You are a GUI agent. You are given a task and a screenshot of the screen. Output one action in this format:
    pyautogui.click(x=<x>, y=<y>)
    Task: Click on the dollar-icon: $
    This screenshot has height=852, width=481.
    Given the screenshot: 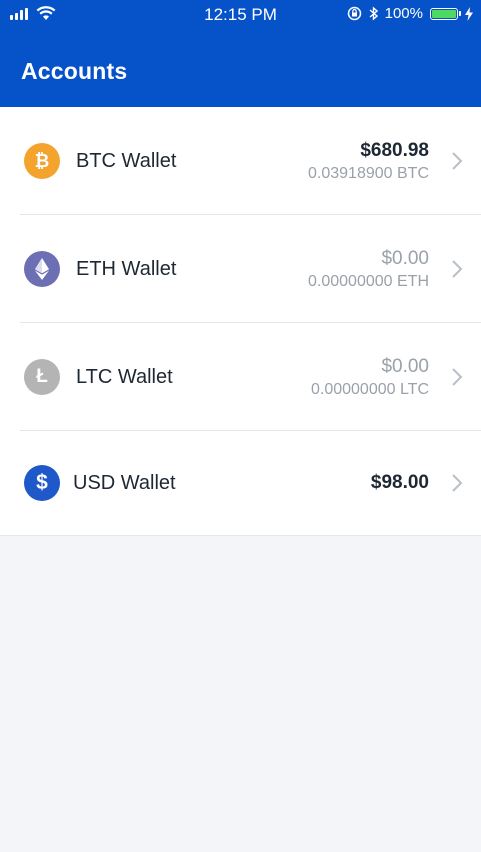 What is the action you would take?
    pyautogui.click(x=42, y=483)
    